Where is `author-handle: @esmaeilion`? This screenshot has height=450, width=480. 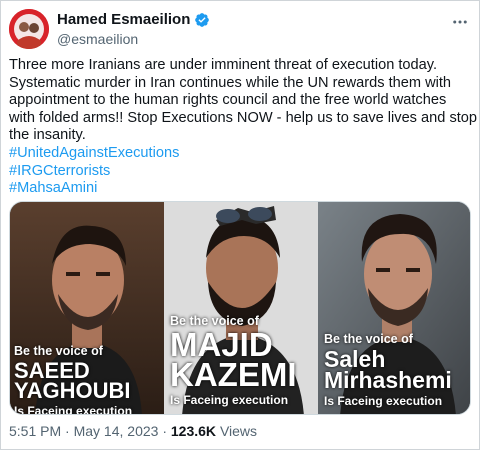
author-handle: @esmaeilion is located at coordinates (133, 39).